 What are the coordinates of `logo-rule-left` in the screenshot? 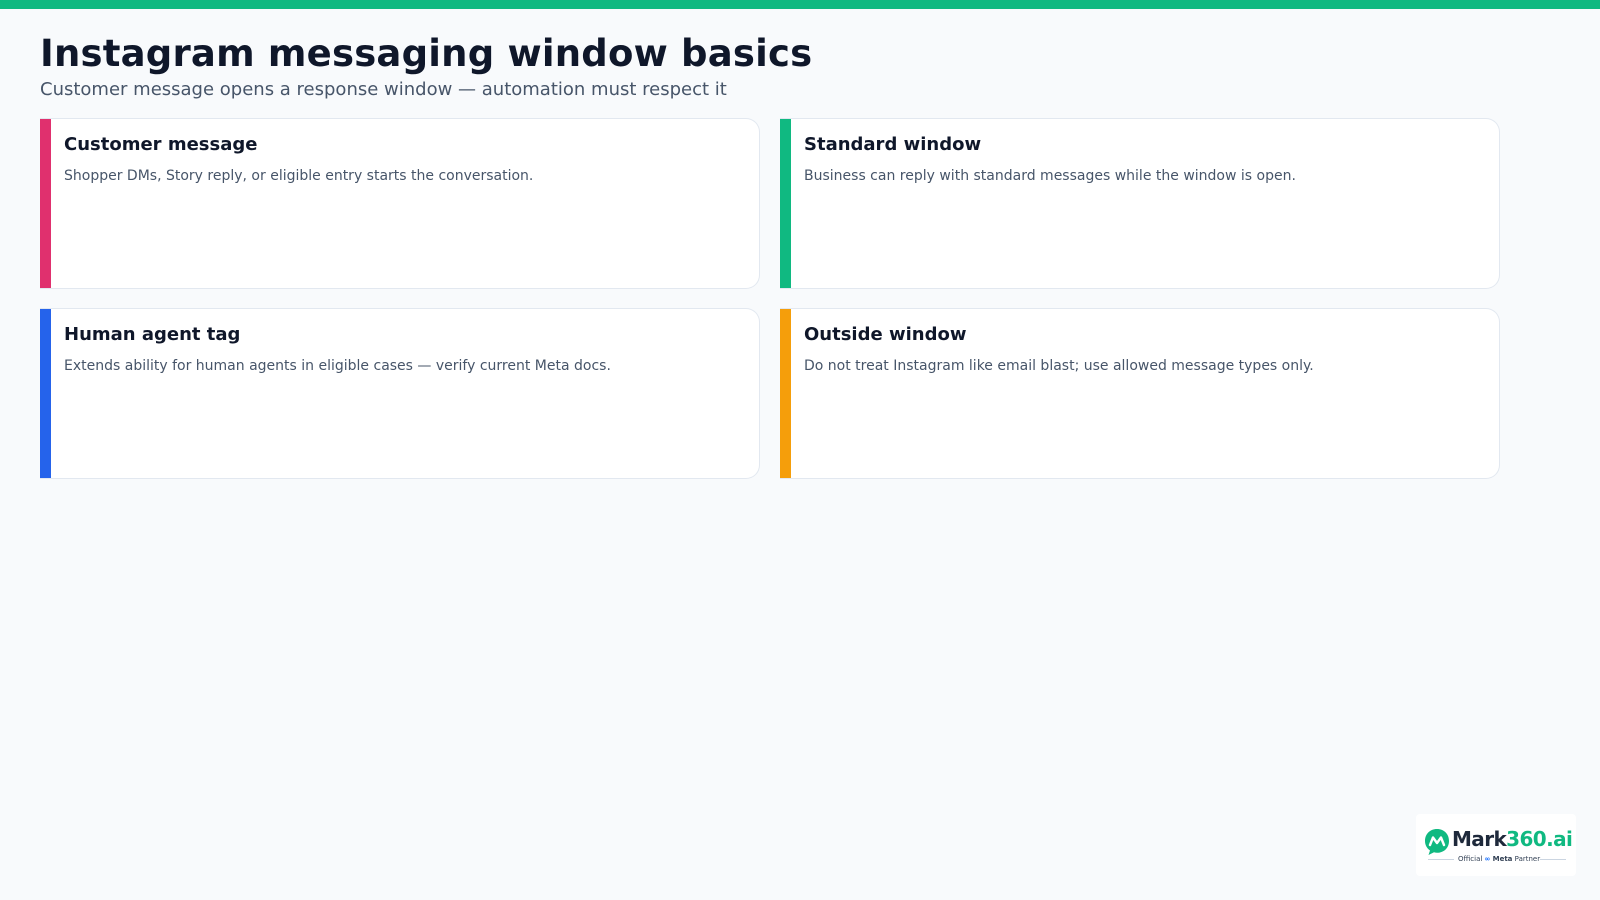 It's located at (1441, 859).